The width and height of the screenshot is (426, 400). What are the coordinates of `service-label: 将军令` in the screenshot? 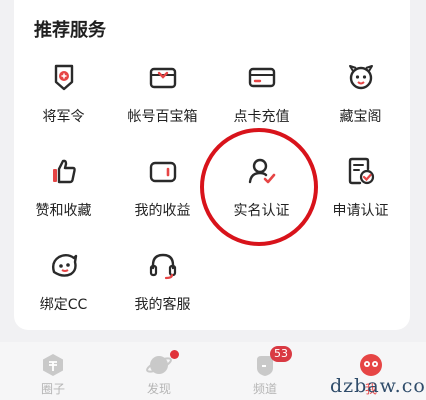 It's located at (63, 117).